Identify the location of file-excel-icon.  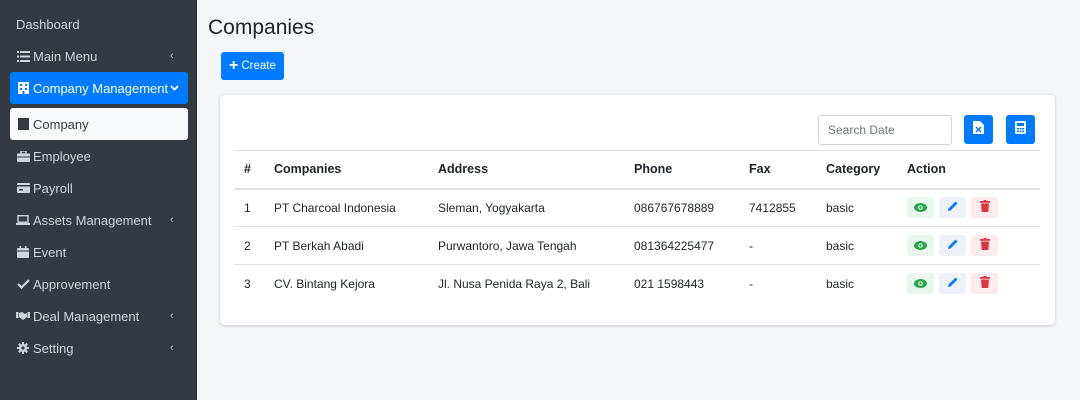
(978, 129).